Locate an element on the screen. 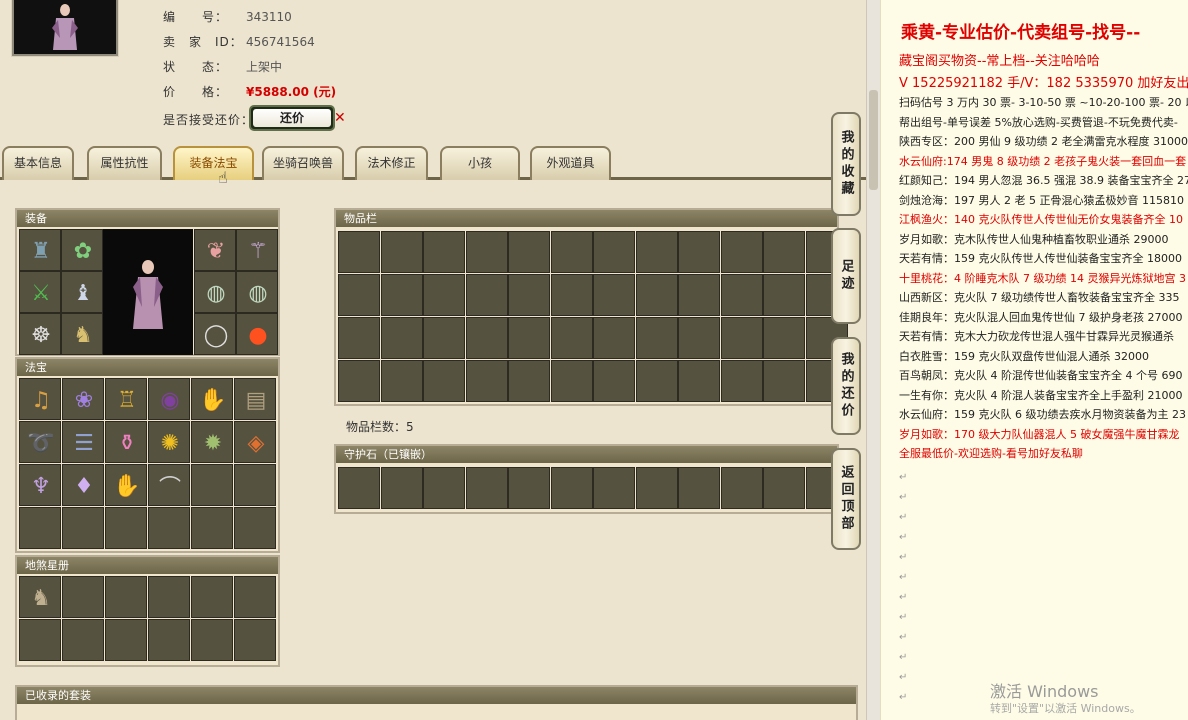 The height and width of the screenshot is (720, 1188). fabao-slot: ❀ is located at coordinates (83, 399).